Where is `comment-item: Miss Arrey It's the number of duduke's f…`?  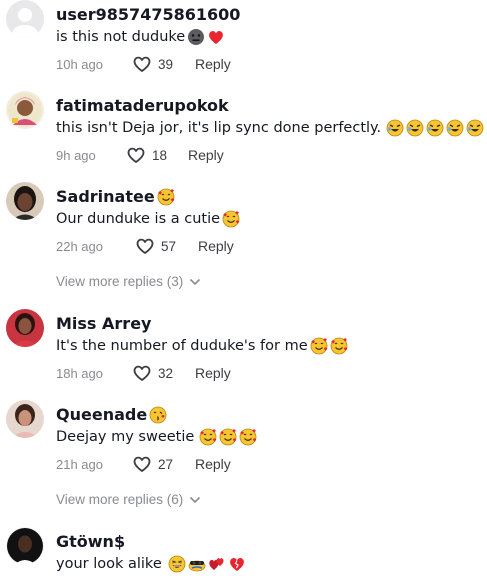 comment-item: Miss Arrey It's the number of duduke's f… is located at coordinates (243, 351).